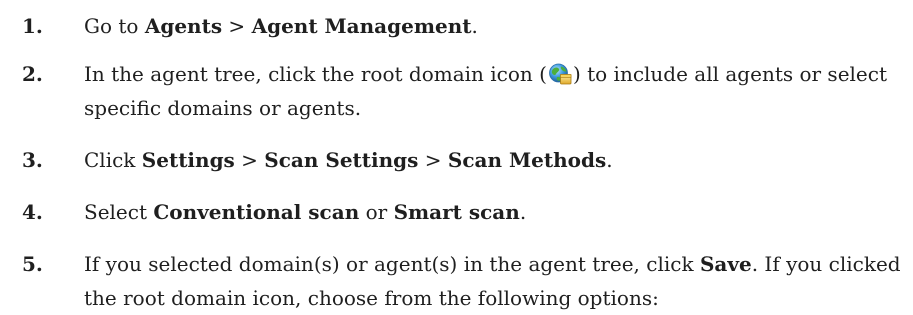  Describe the element at coordinates (32, 74) in the screenshot. I see `step-number: 2.` at that location.